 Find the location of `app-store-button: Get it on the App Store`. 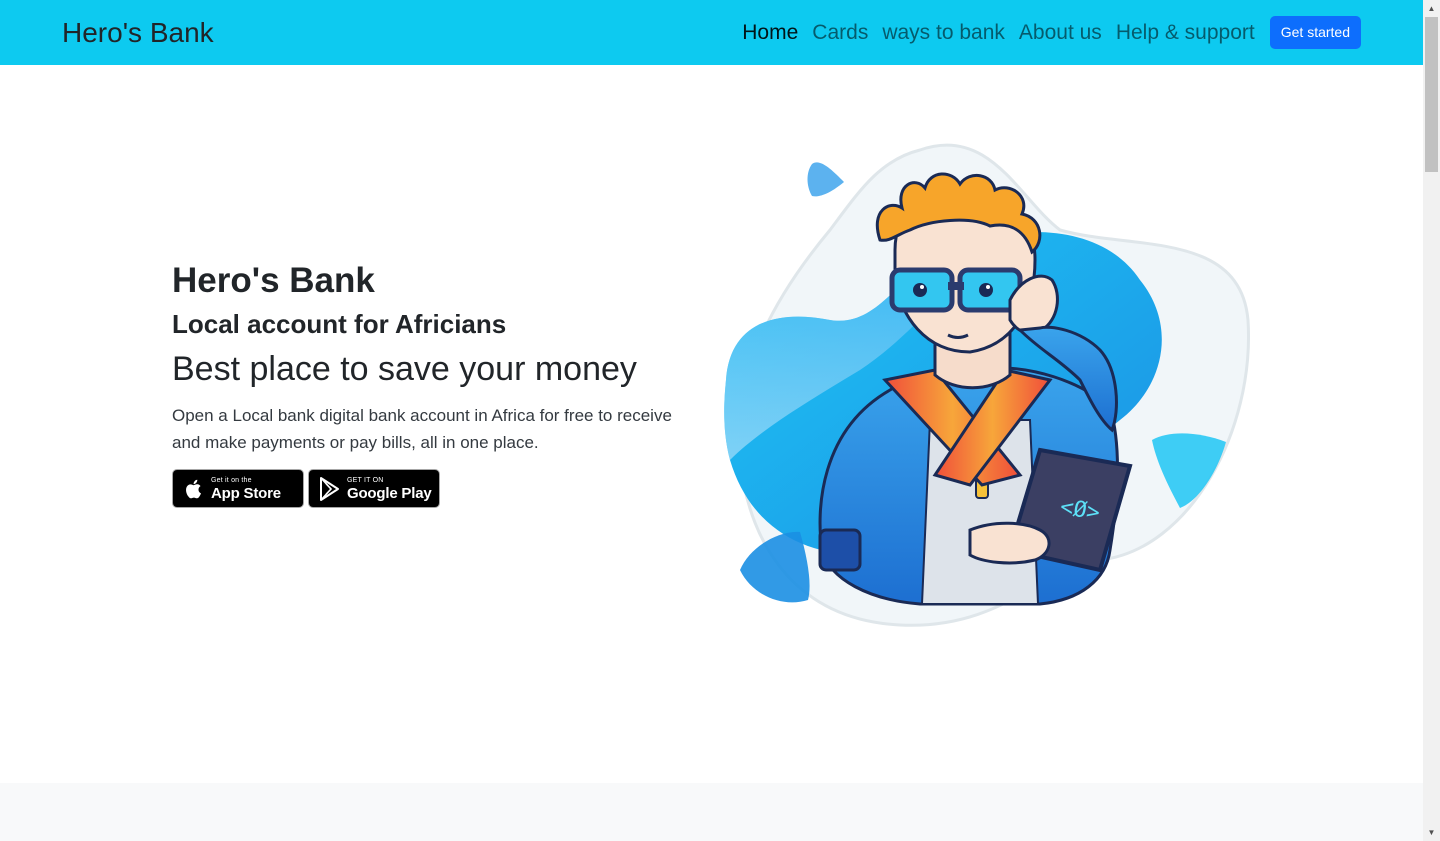

app-store-button: Get it on the App Store is located at coordinates (238, 488).